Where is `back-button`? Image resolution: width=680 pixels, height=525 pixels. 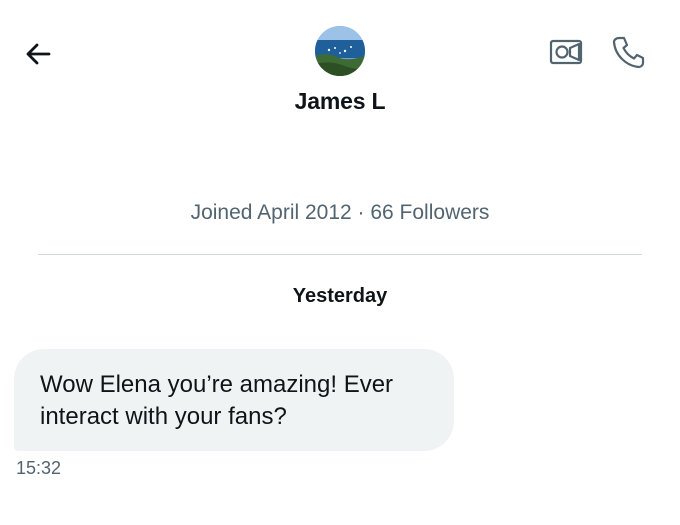 back-button is located at coordinates (38, 54).